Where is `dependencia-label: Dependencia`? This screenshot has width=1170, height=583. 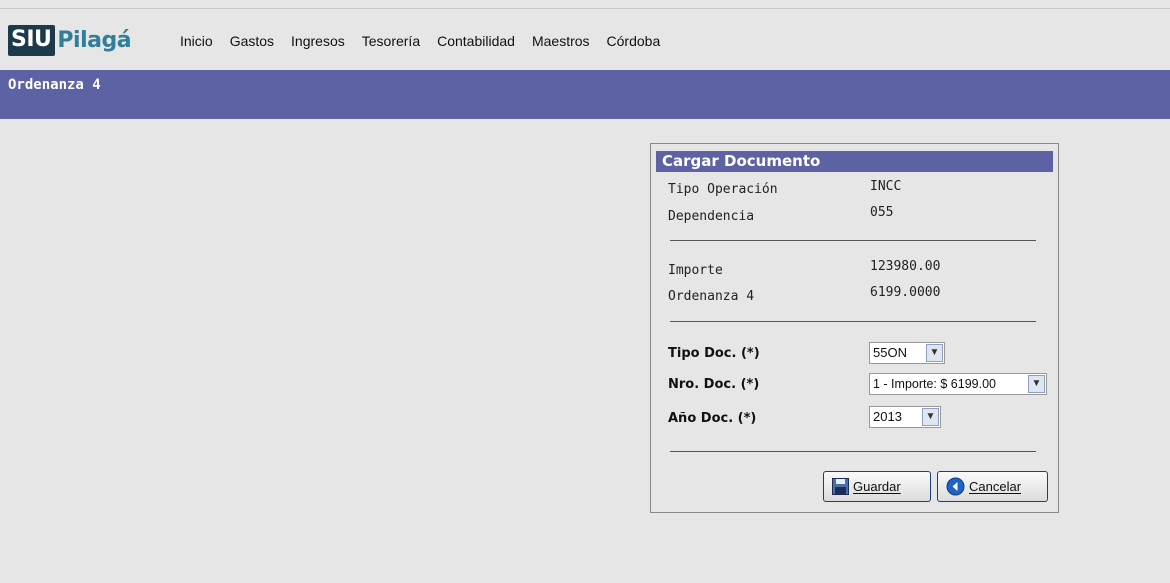
dependencia-label: Dependencia is located at coordinates (711, 216).